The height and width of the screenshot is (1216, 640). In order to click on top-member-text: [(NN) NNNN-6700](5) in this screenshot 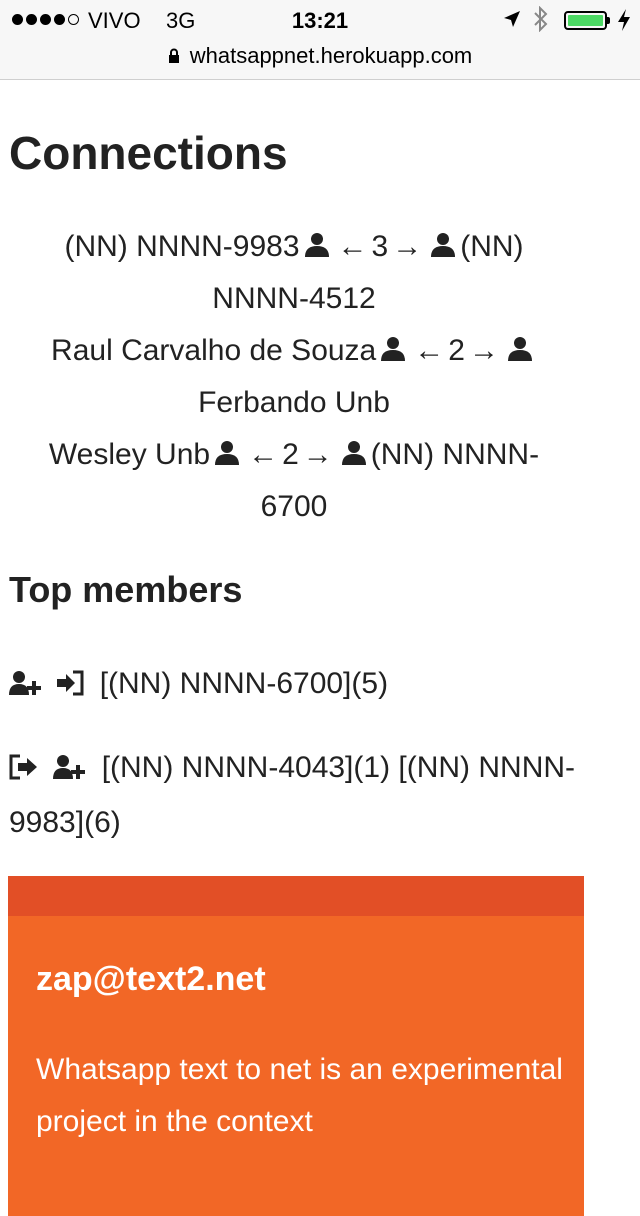, I will do `click(244, 683)`.